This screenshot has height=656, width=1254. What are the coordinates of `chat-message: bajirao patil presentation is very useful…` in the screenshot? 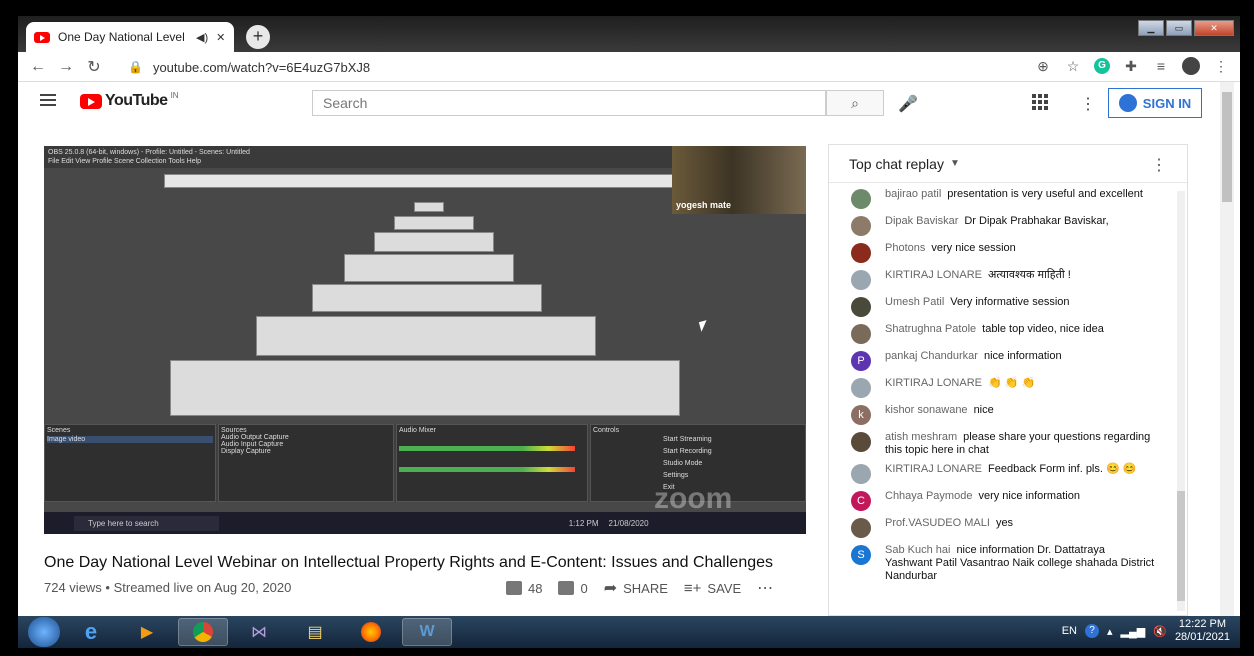 It's located at (1001, 198).